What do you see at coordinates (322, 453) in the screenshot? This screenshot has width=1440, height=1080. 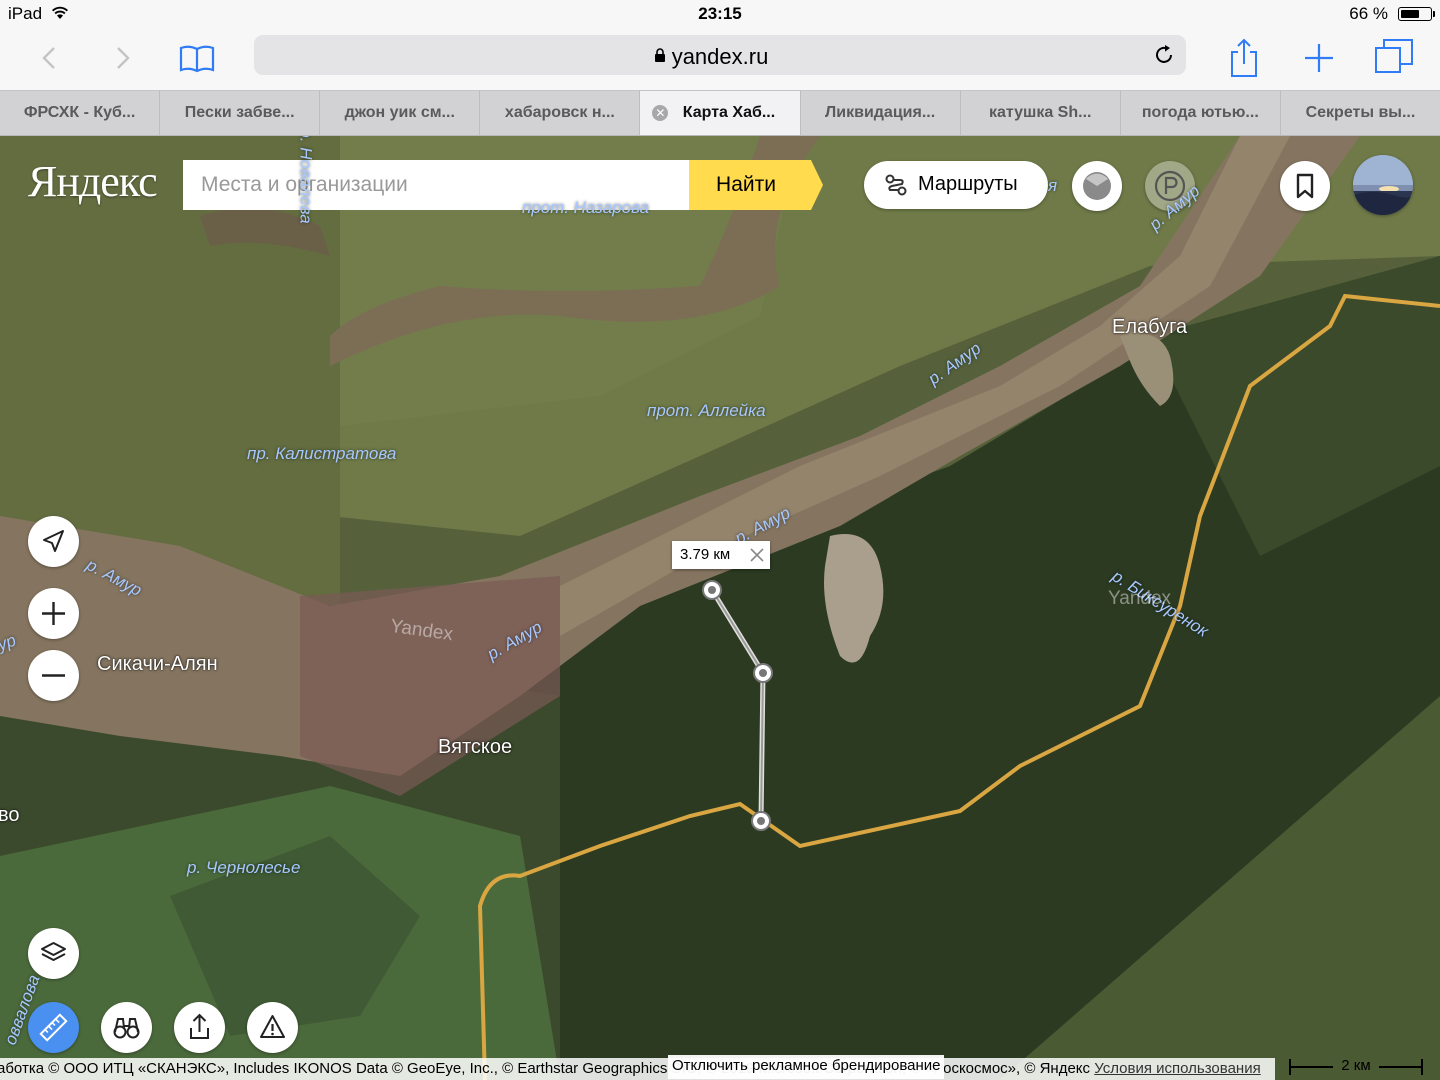 I see `water-label: пр. Калистратова` at bounding box center [322, 453].